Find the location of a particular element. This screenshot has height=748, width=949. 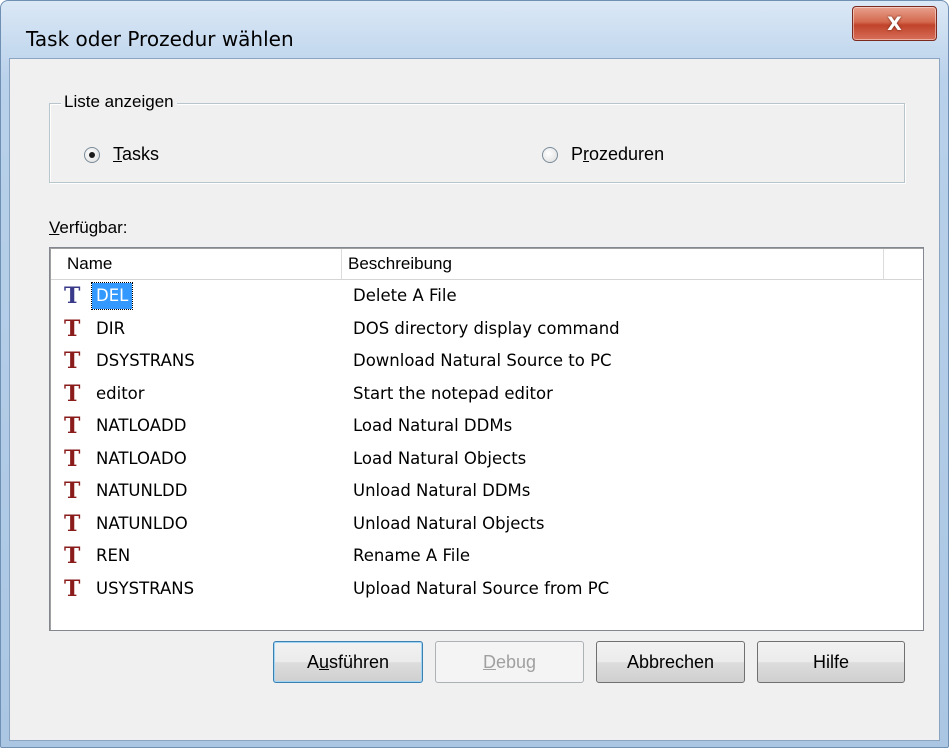

radio-tasks-label-rest: asks is located at coordinates (141, 154).